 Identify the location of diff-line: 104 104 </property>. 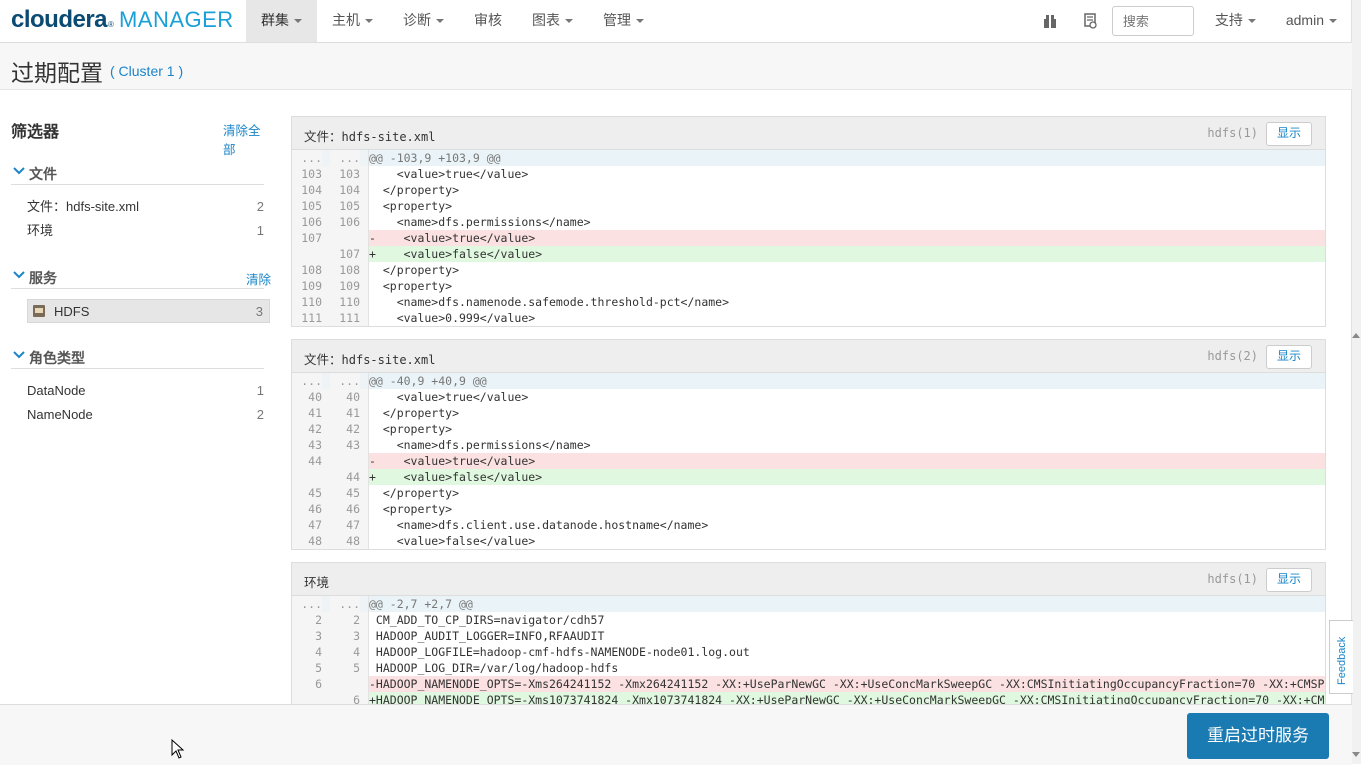
(808, 190).